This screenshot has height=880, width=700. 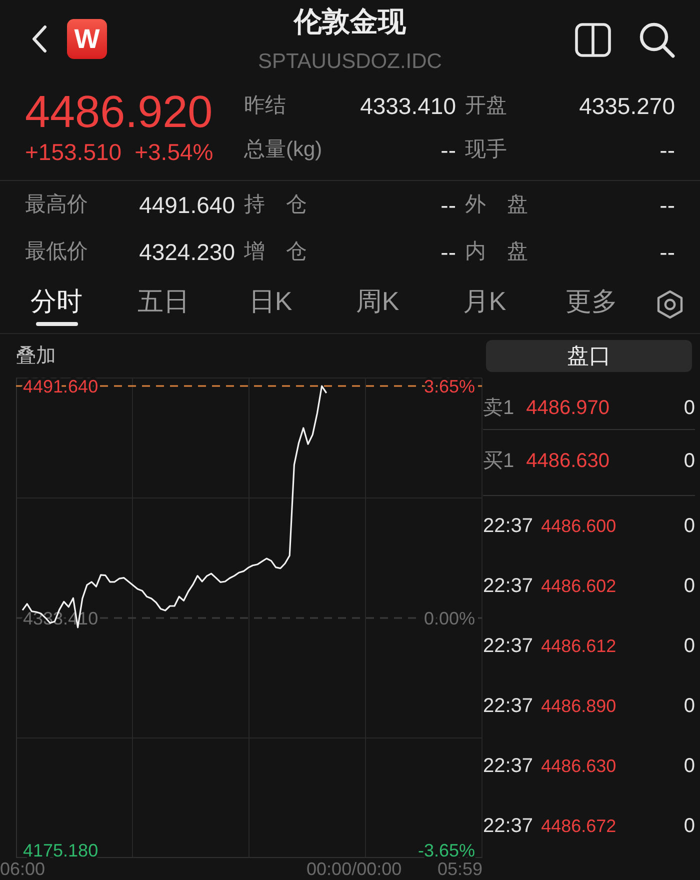 What do you see at coordinates (498, 408) in the screenshot?
I see `order-level: 卖1` at bounding box center [498, 408].